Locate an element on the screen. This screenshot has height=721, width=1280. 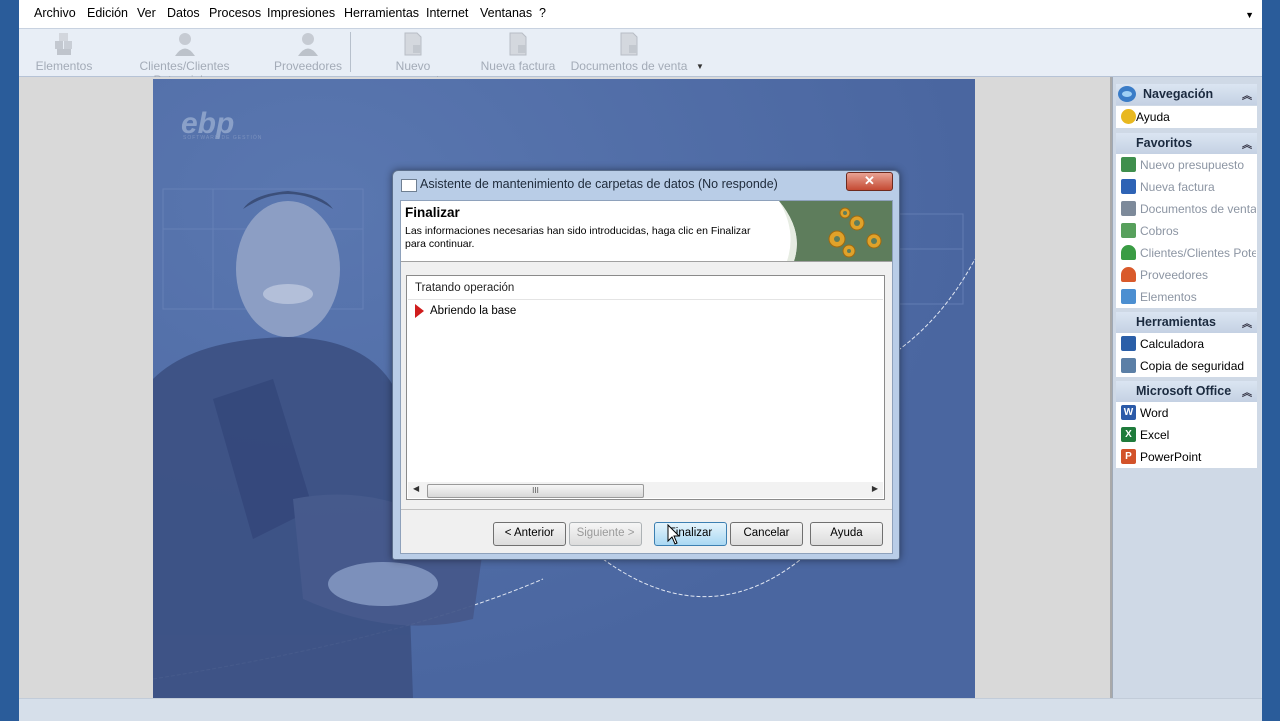
nav-item-label: Nuevo presupuesto is located at coordinates (1192, 165).